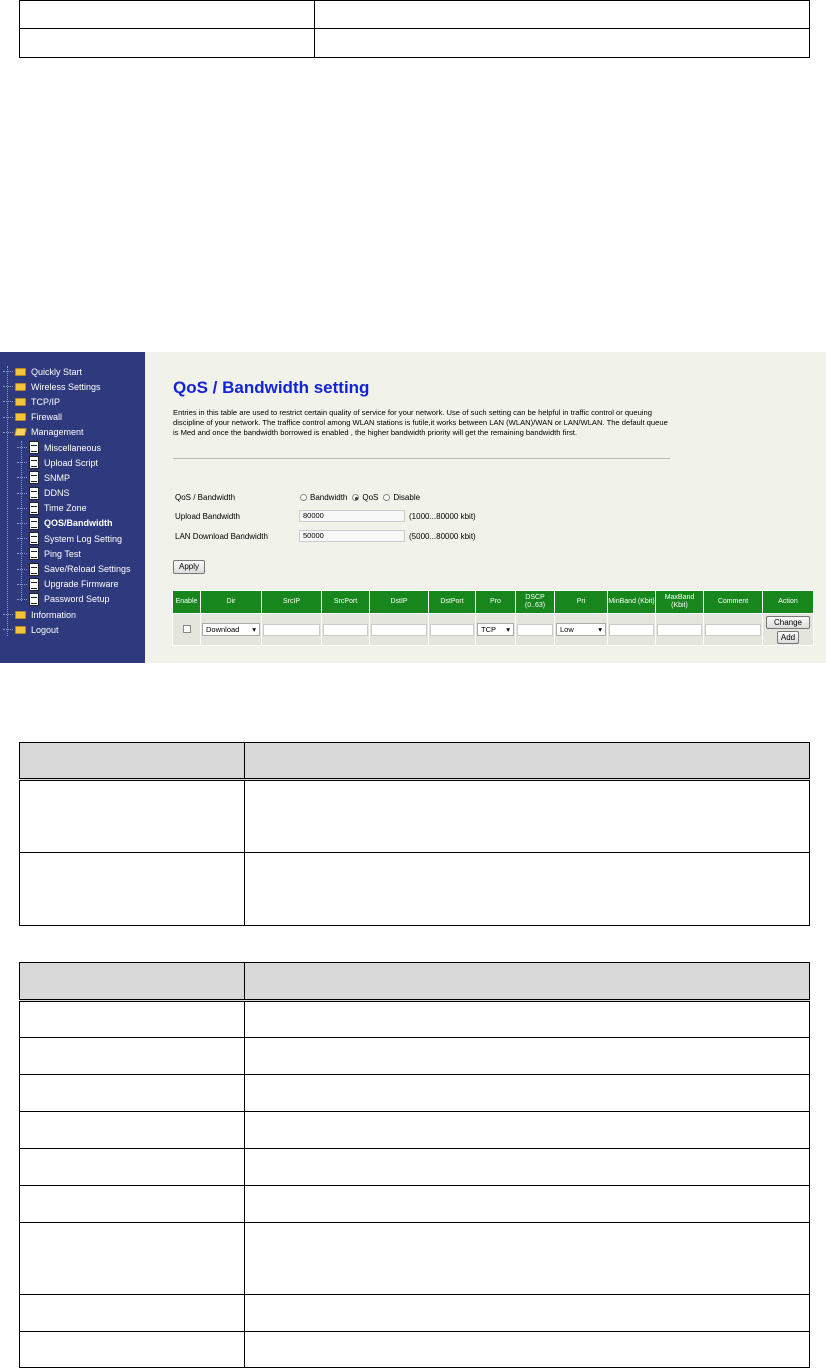 This screenshot has height=1369, width=826. I want to click on top-table, so click(414, 29).